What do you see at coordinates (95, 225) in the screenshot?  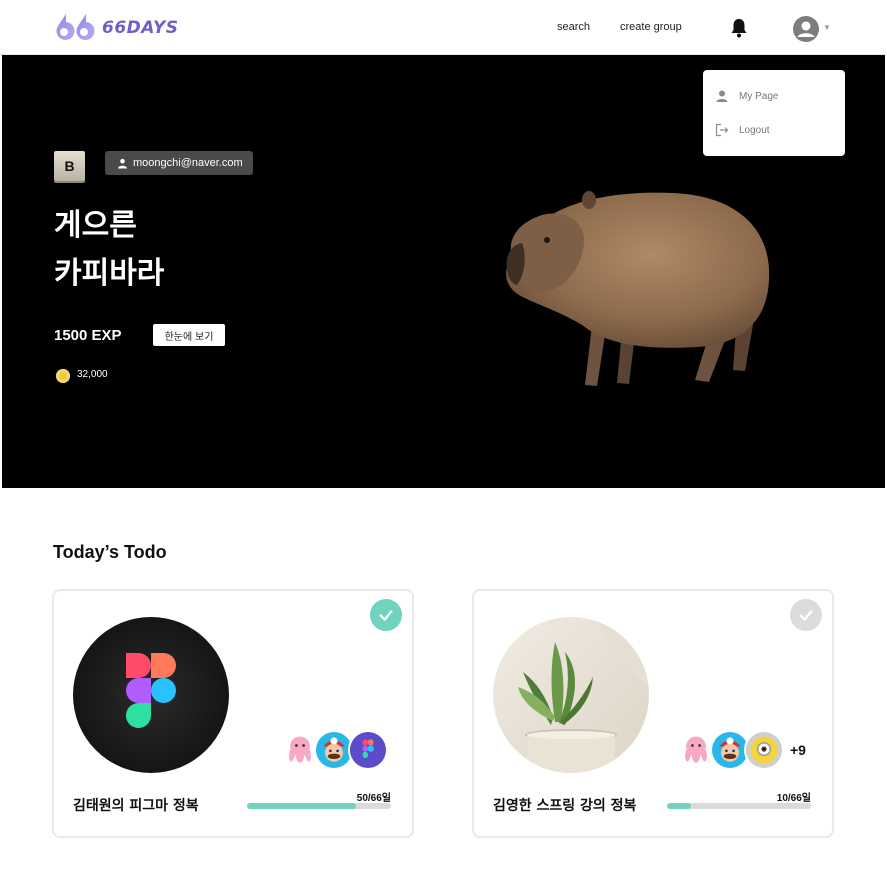 I see `nickname-line-1: 게으른` at bounding box center [95, 225].